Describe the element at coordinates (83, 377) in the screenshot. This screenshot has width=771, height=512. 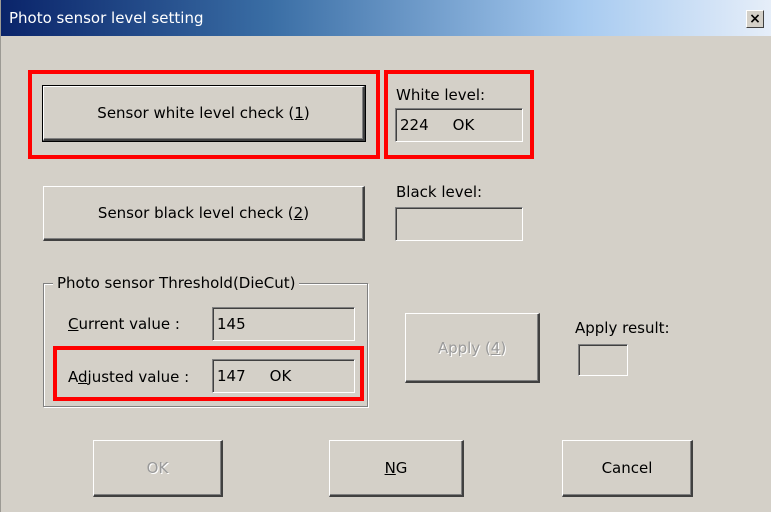
I see `adjusted-mnemonic: d` at that location.